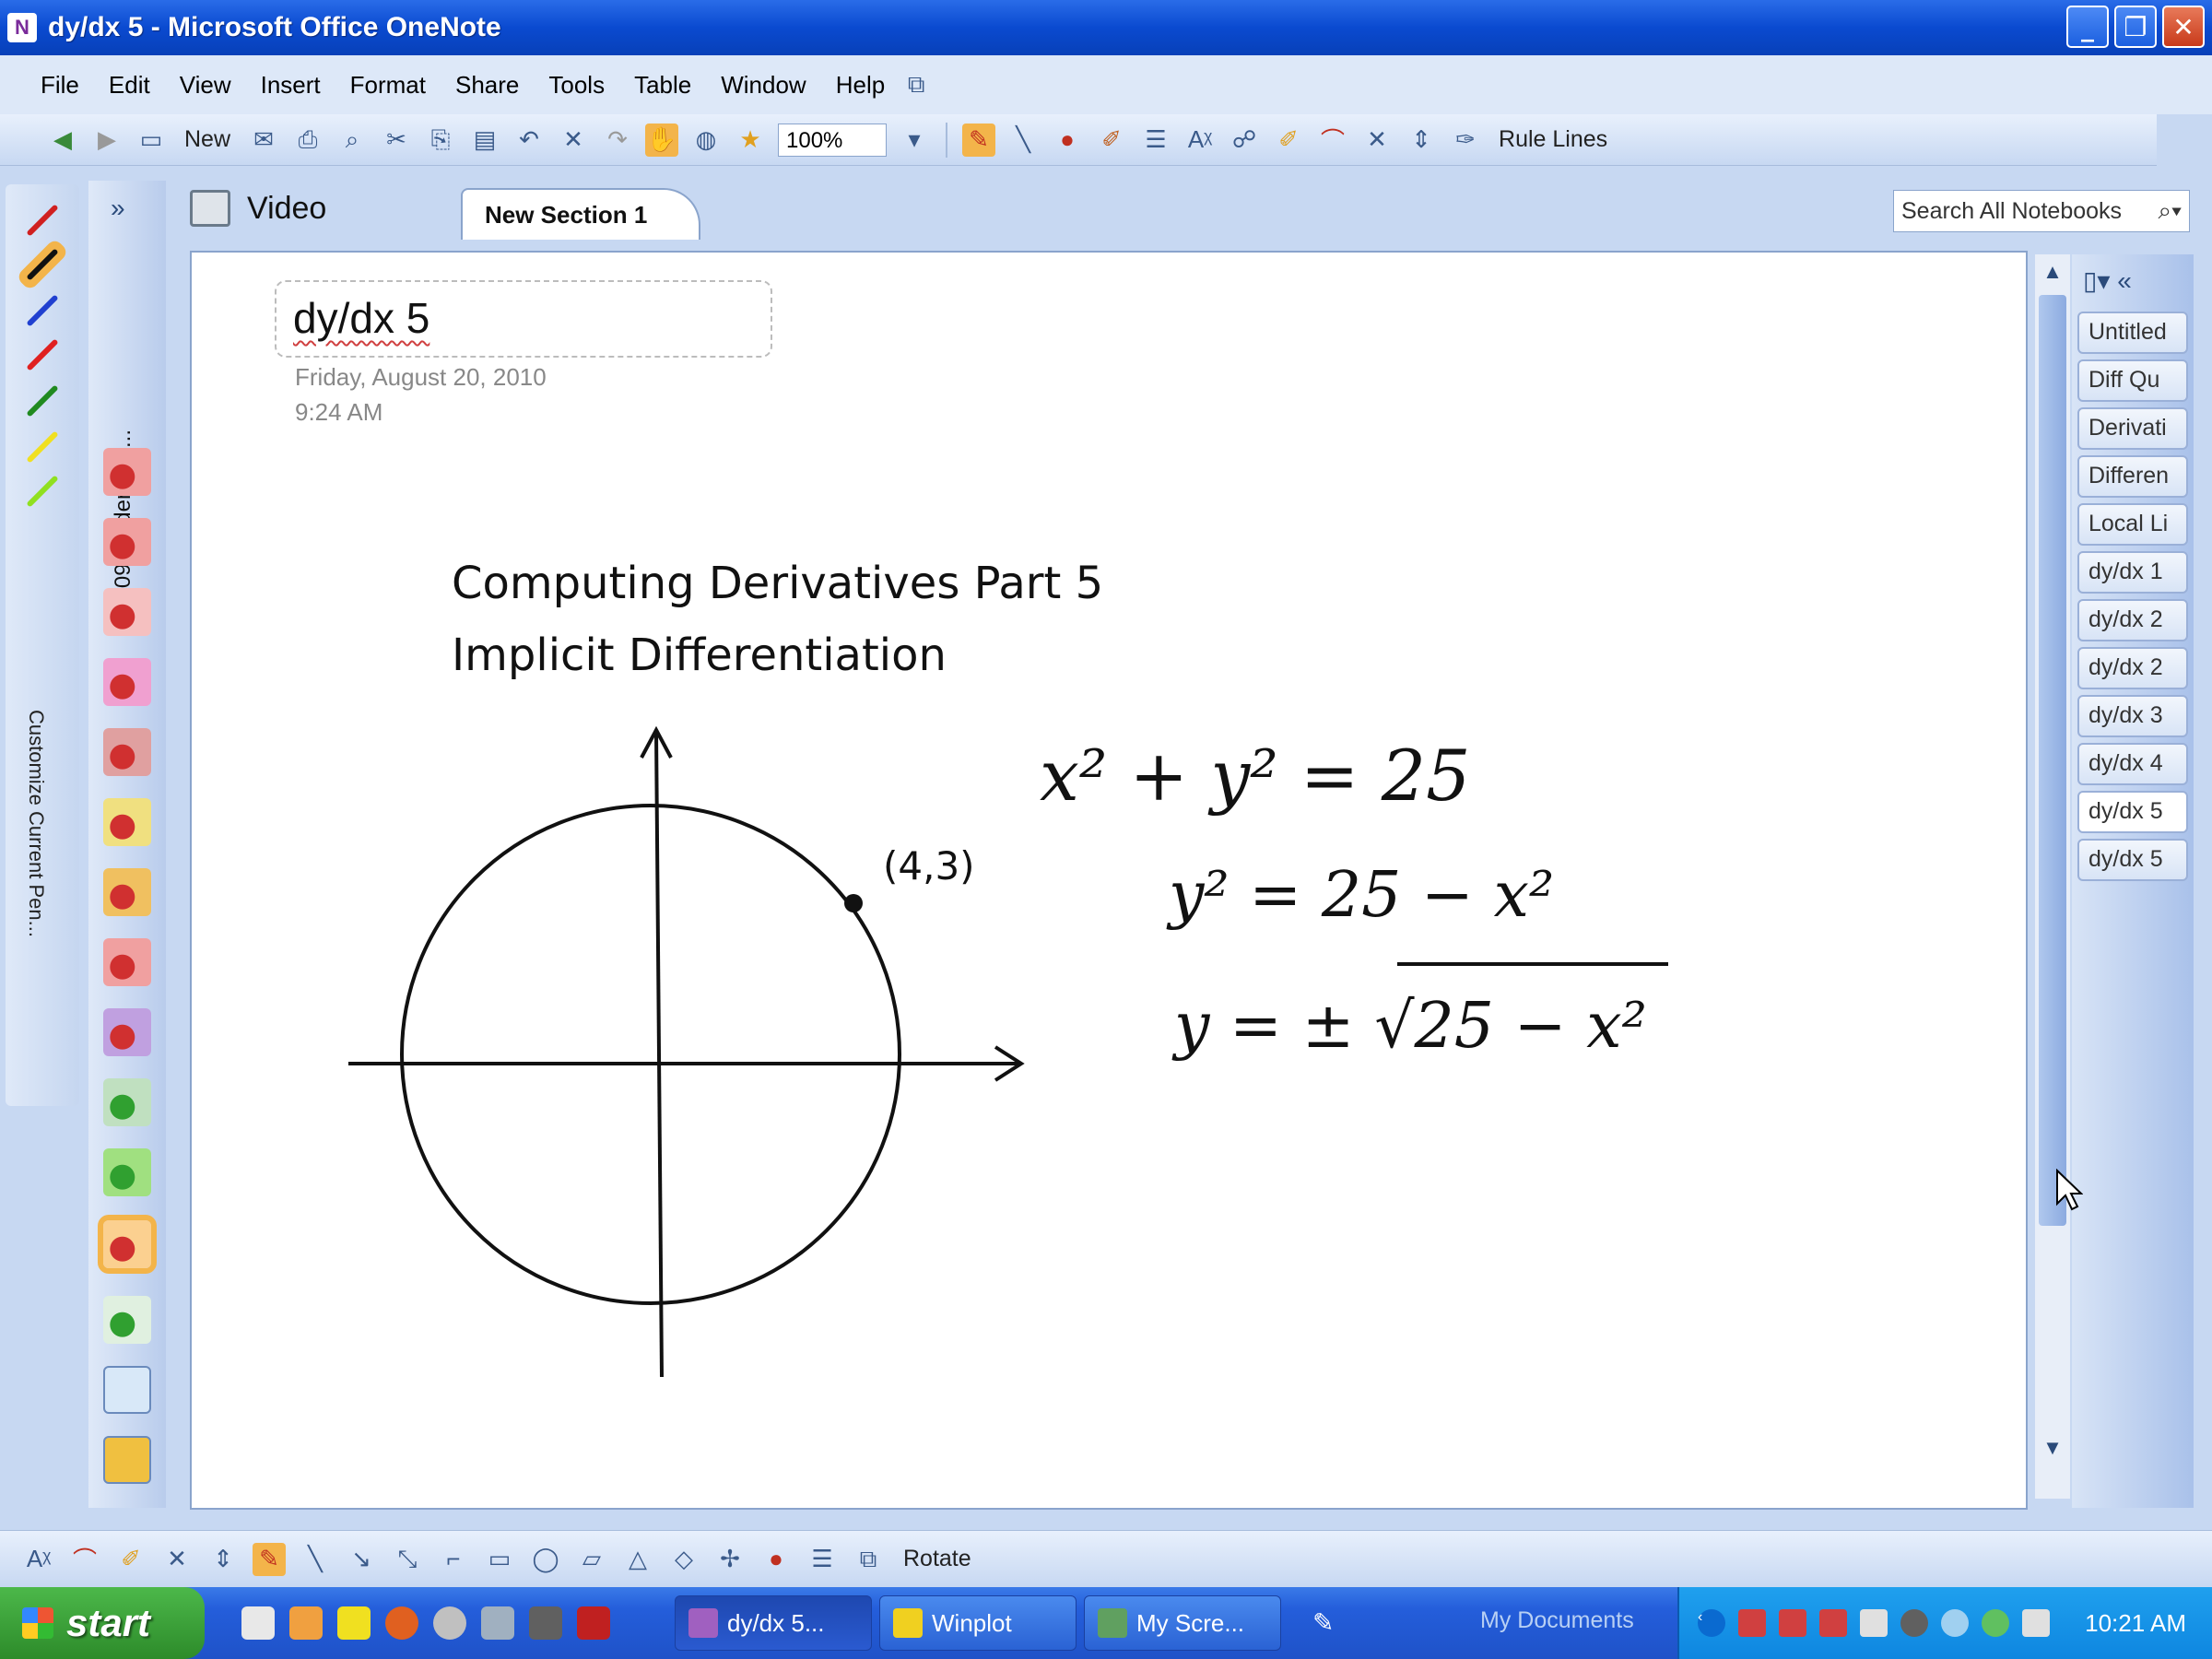 The width and height of the screenshot is (2212, 1659). Describe the element at coordinates (207, 139) in the screenshot. I see `new-button: New` at that location.